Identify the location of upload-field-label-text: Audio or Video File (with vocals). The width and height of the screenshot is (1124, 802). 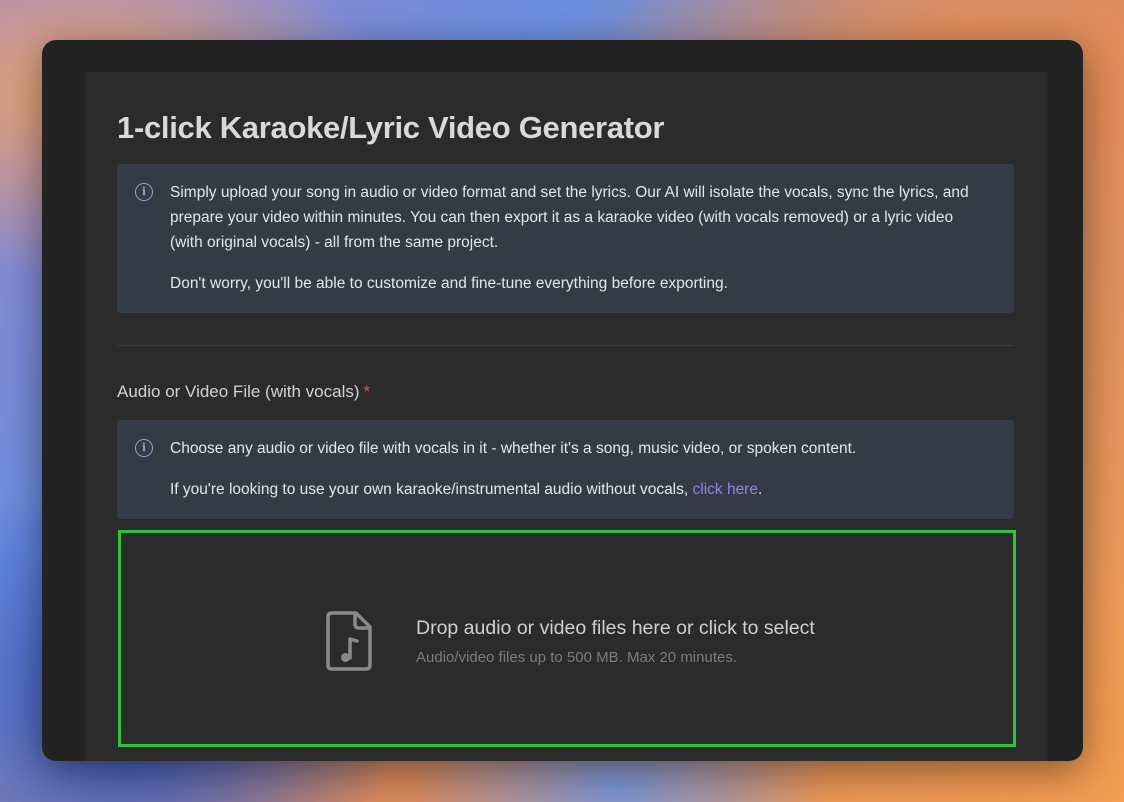
(238, 391).